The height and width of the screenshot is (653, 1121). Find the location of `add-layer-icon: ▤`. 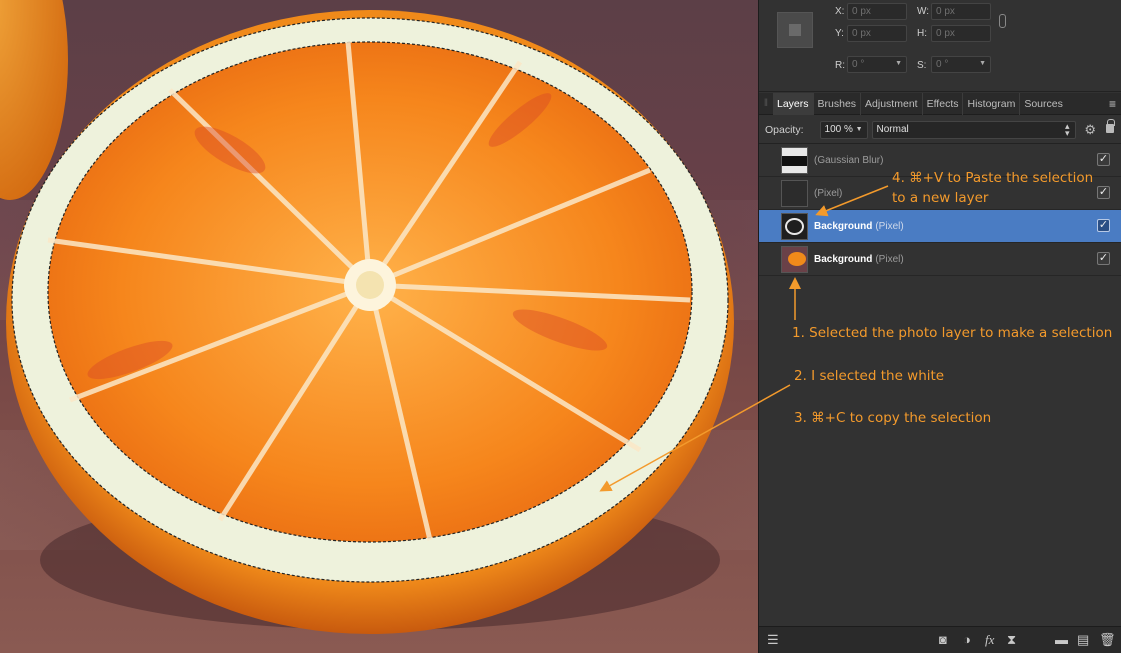

add-layer-icon: ▤ is located at coordinates (1083, 639).